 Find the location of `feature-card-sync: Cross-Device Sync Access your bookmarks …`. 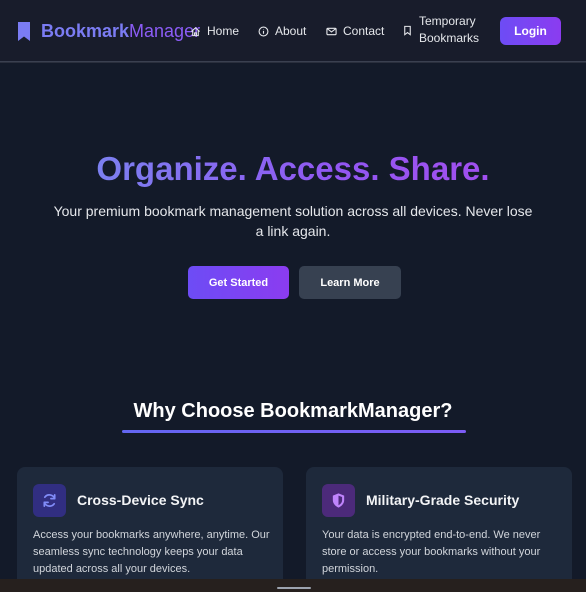

feature-card-sync: Cross-Device Sync Access your bookmarks … is located at coordinates (150, 529).